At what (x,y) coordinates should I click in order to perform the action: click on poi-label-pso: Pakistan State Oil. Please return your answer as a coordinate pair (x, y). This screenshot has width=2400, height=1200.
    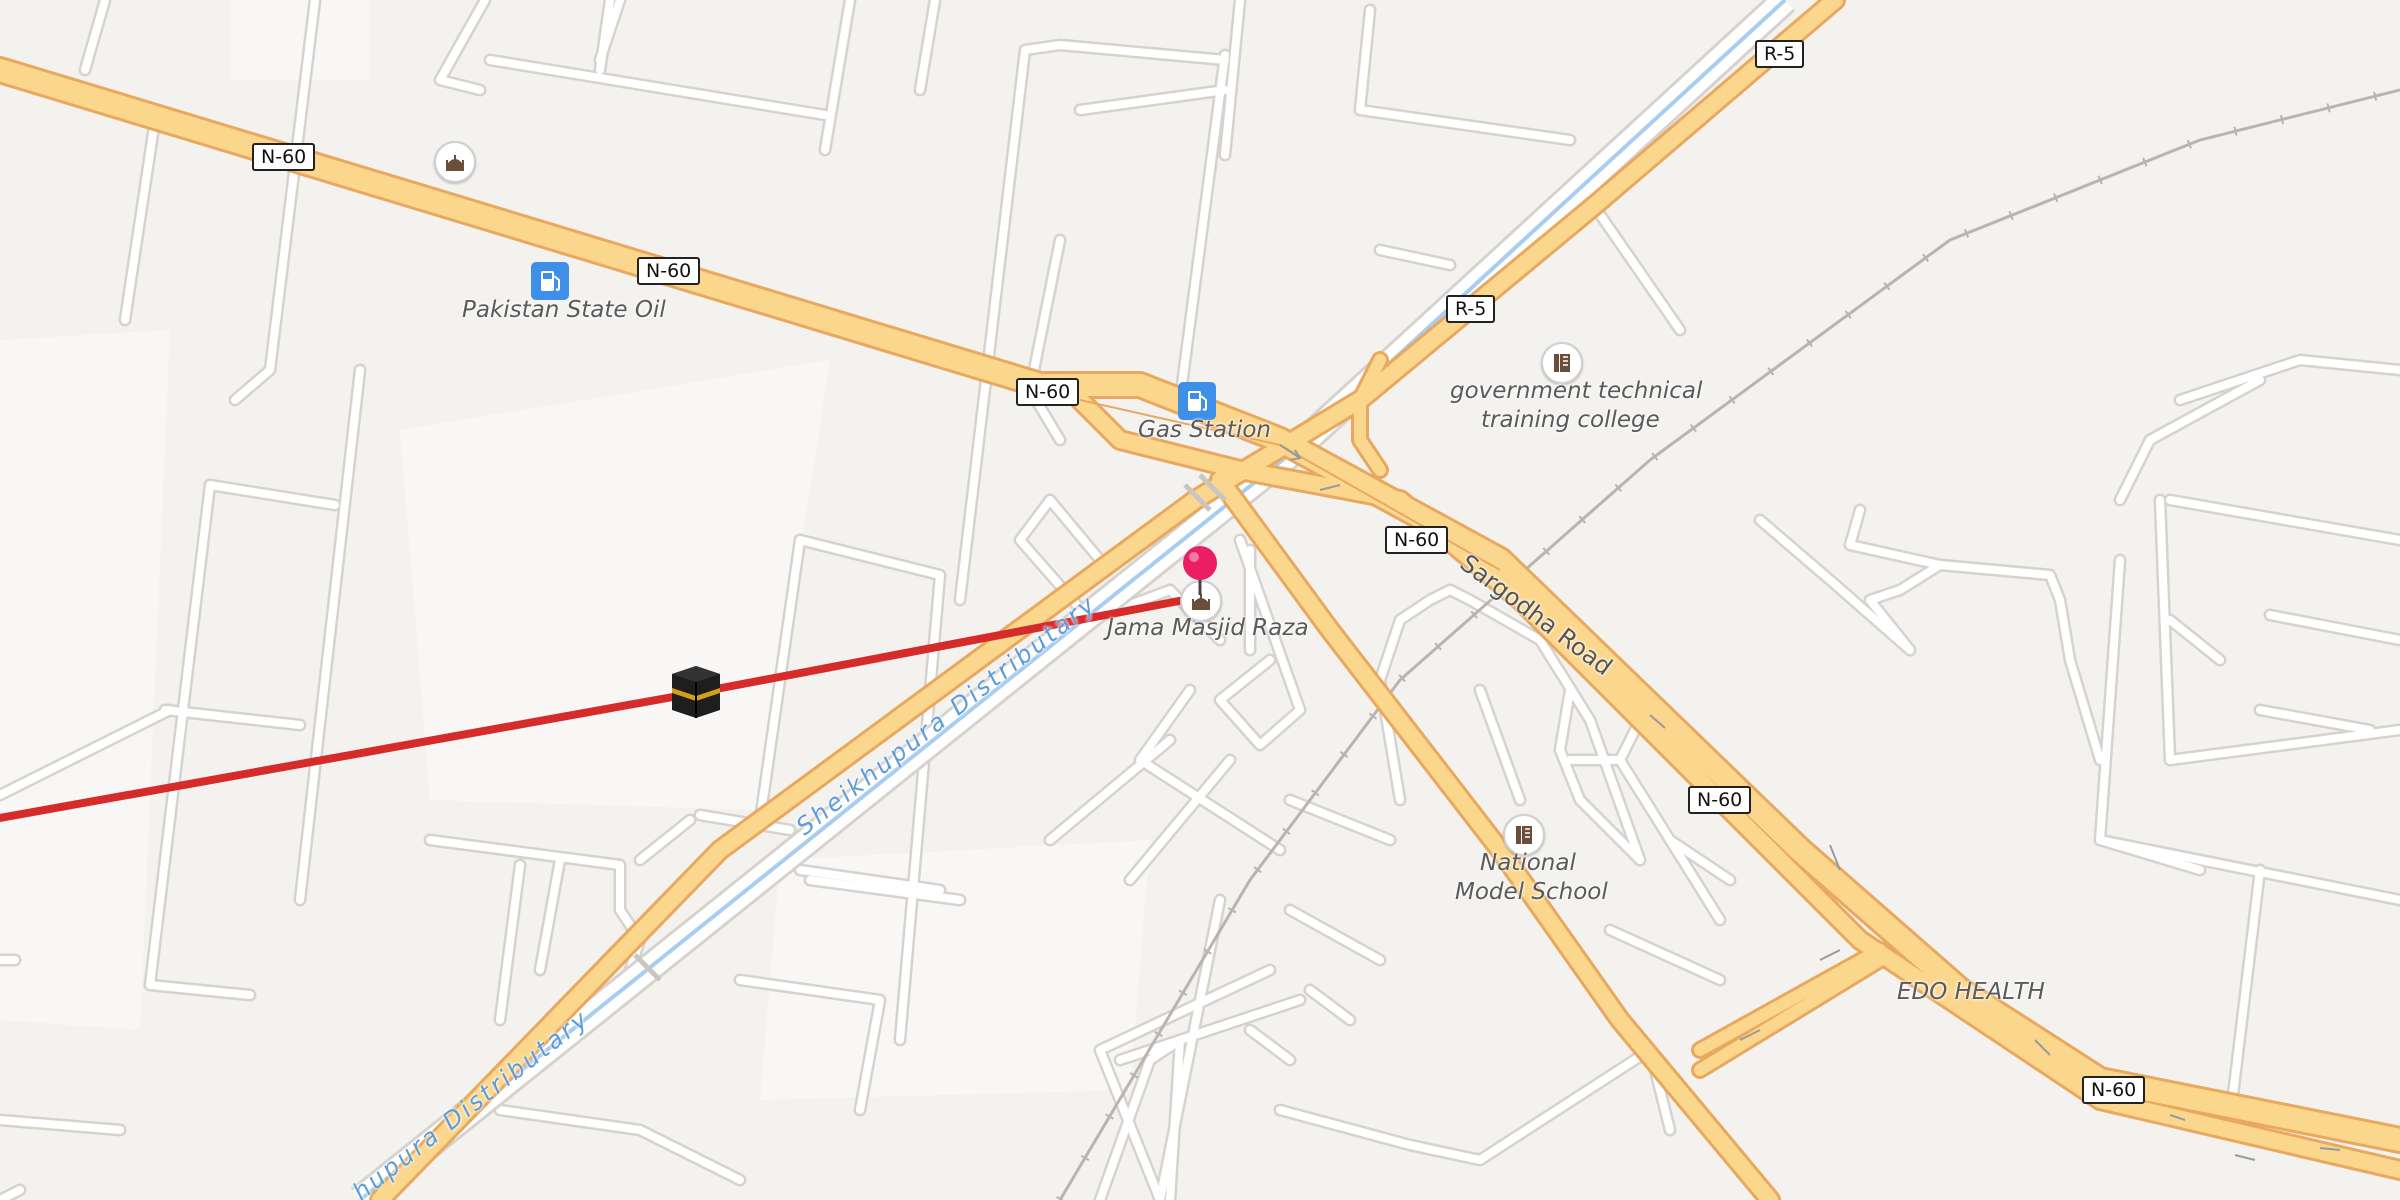
    Looking at the image, I should click on (564, 310).